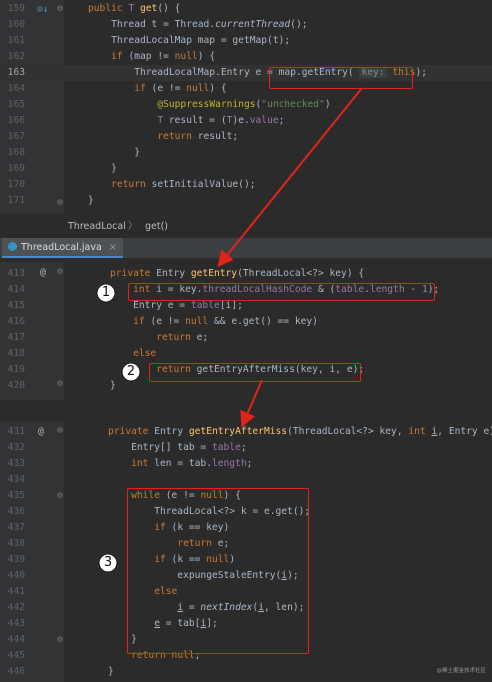 This screenshot has width=492, height=682. Describe the element at coordinates (189, 40) in the screenshot. I see `code-text: ThreadLocalMap map = getMap(t);` at that location.